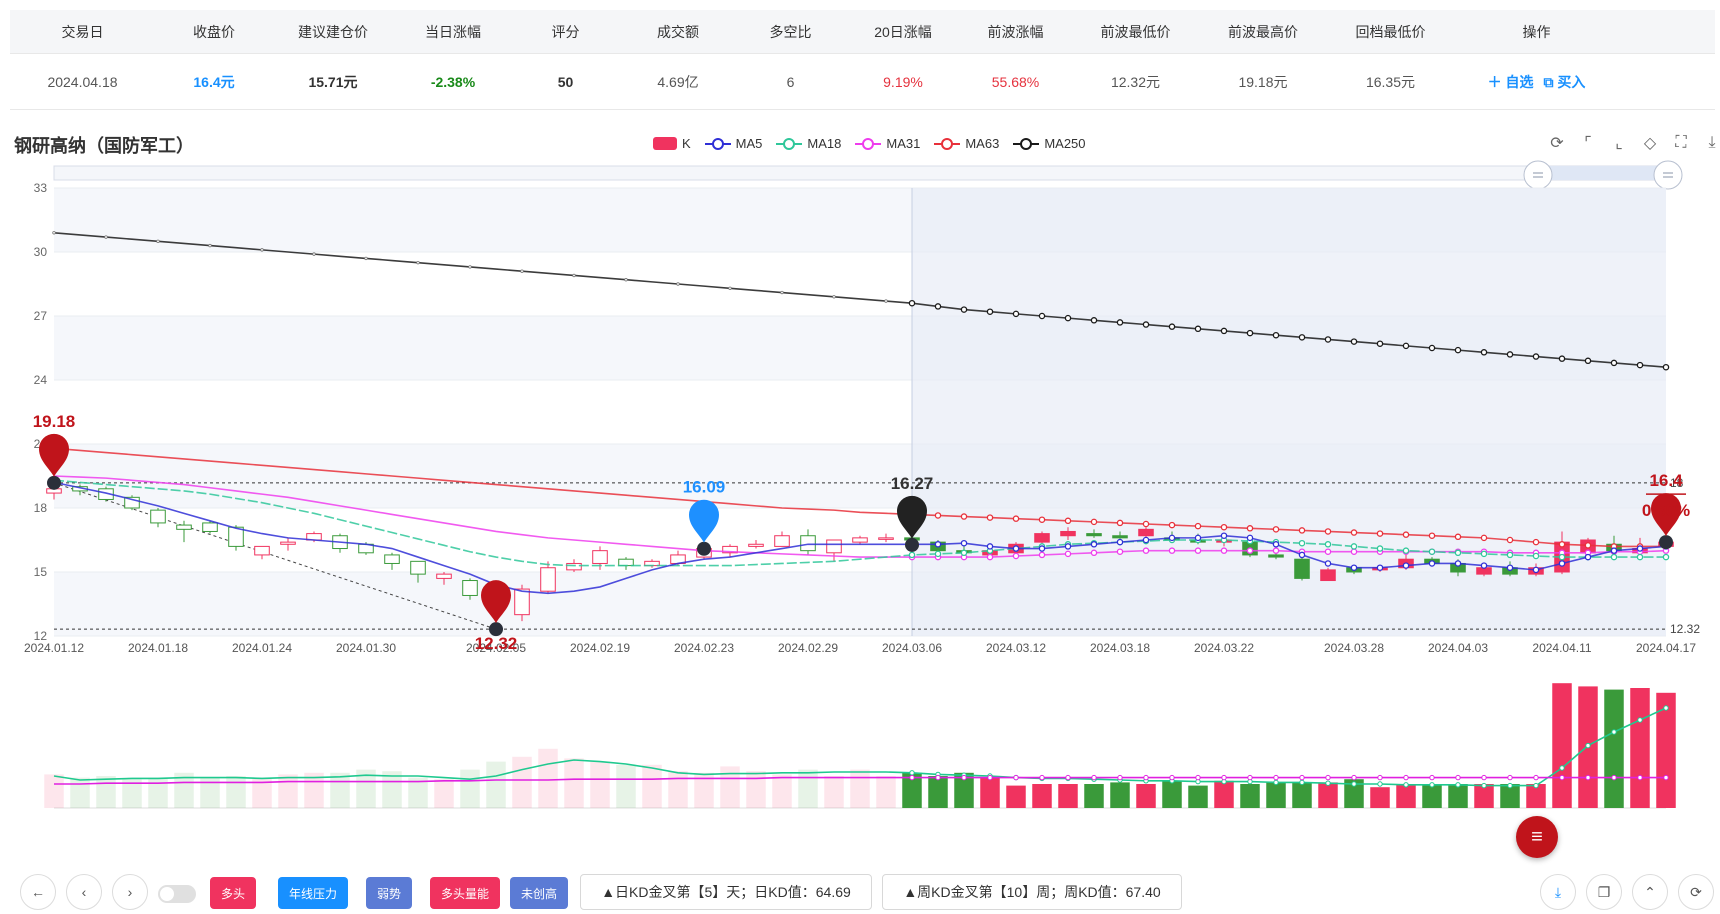 The width and height of the screenshot is (1720, 914). Describe the element at coordinates (333, 31) in the screenshot. I see `header-suggest-price: 建议建仓价` at that location.